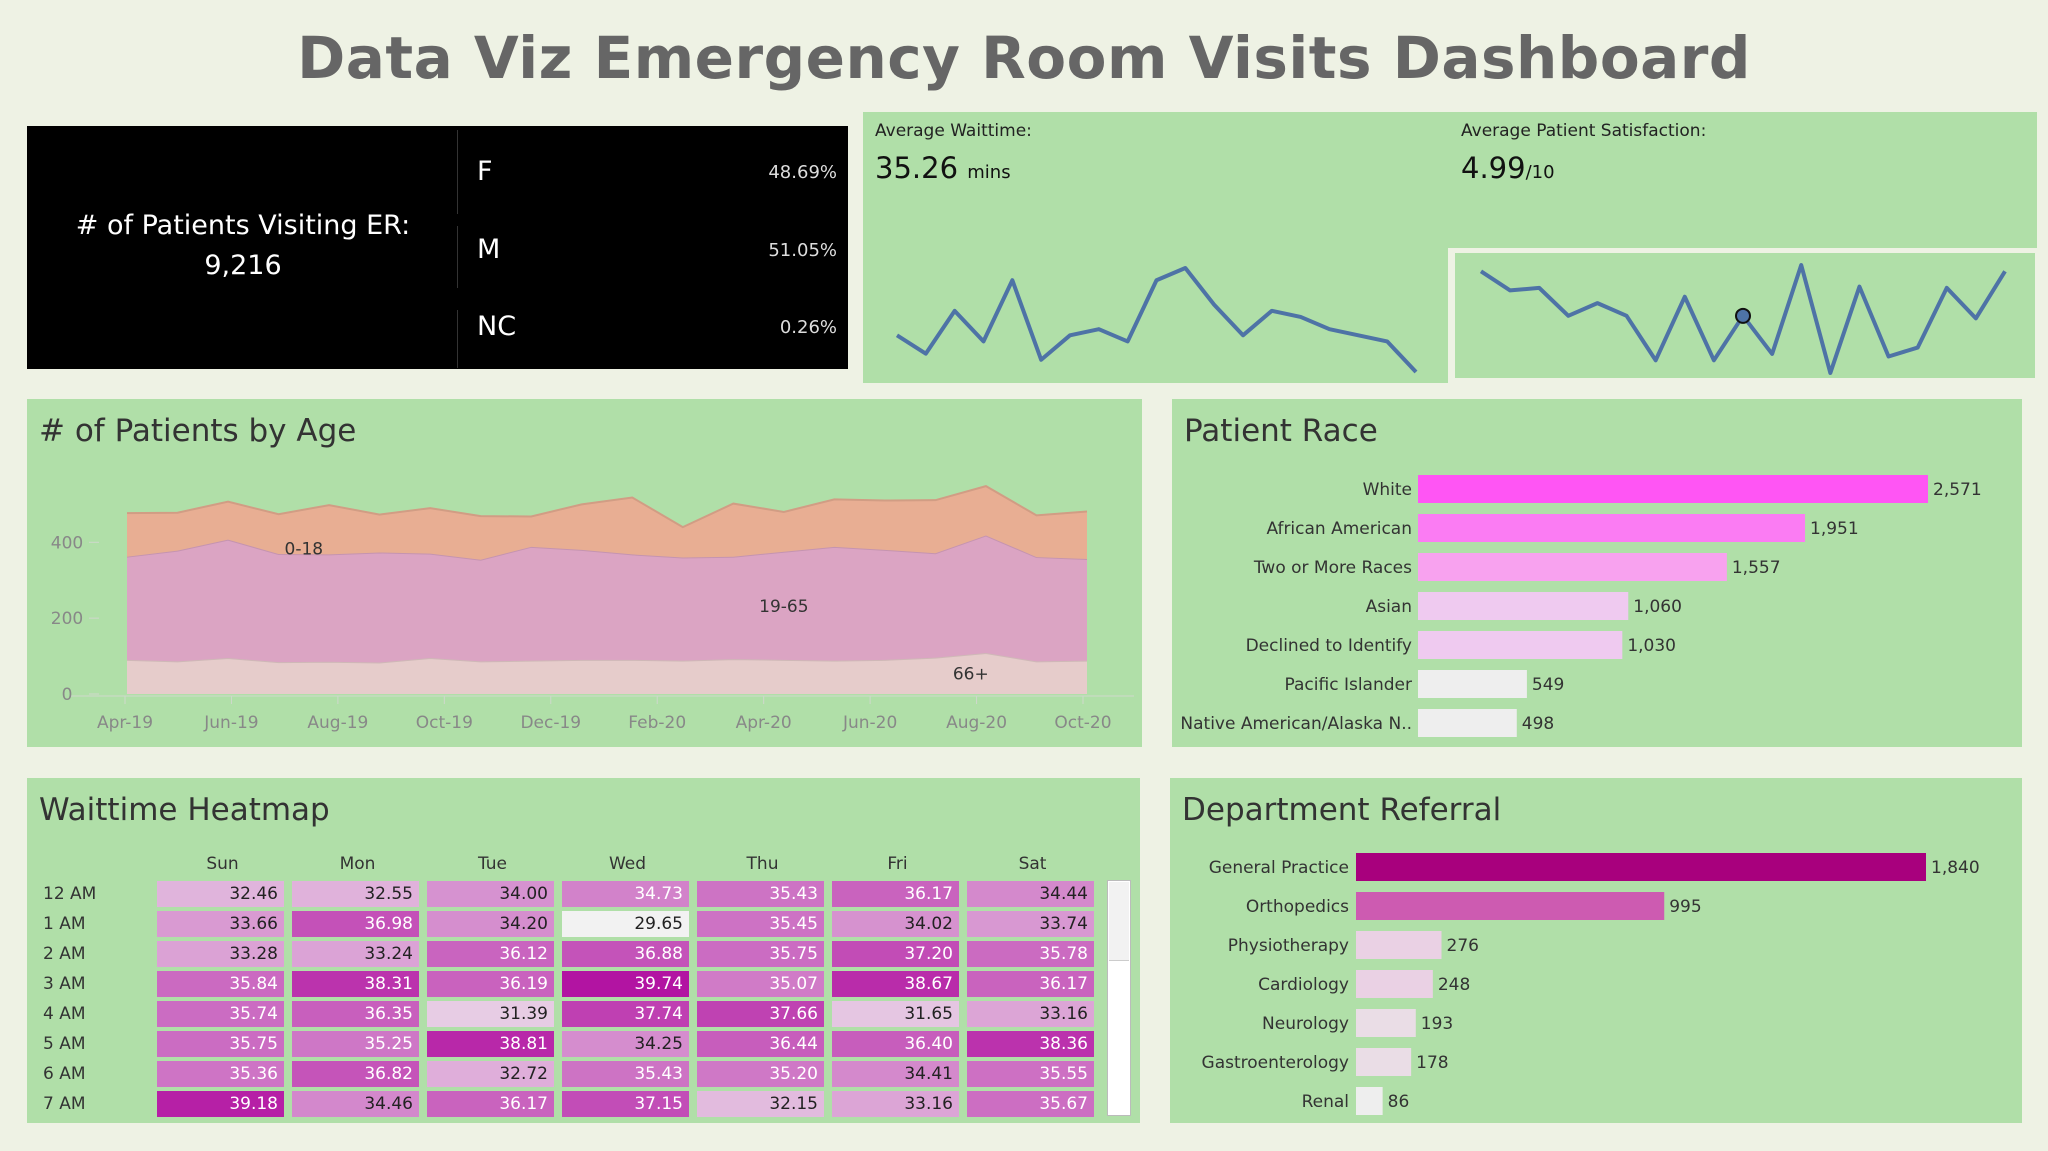 The width and height of the screenshot is (2048, 1151). Describe the element at coordinates (1399, 1102) in the screenshot. I see `bar-value-label: 86` at that location.